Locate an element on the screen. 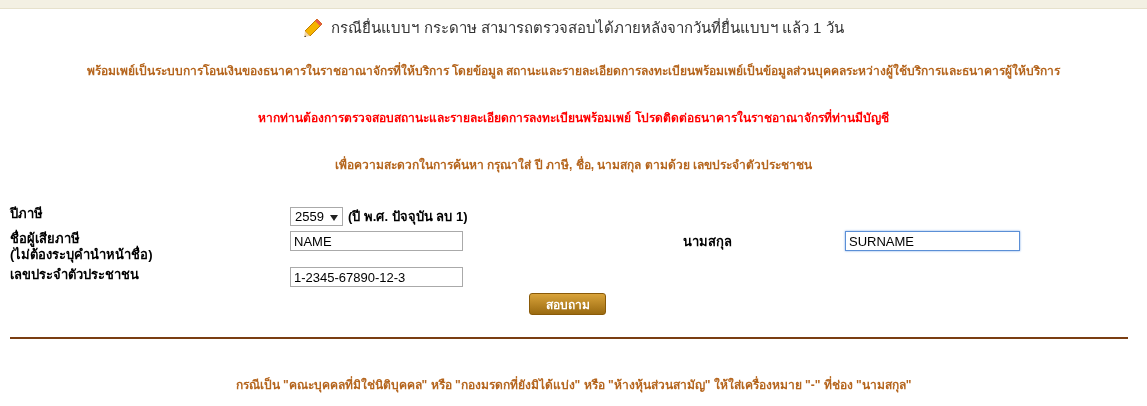 The height and width of the screenshot is (406, 1147). field-sublabel: (ไม่ต้องระบุคำนำหน้าชื่อ) is located at coordinates (82, 255).